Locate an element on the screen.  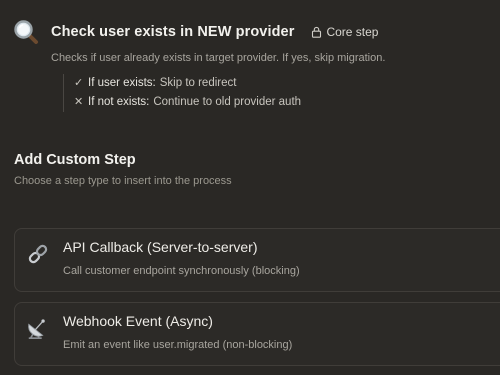
branch-action: Skip to redirect is located at coordinates (198, 83).